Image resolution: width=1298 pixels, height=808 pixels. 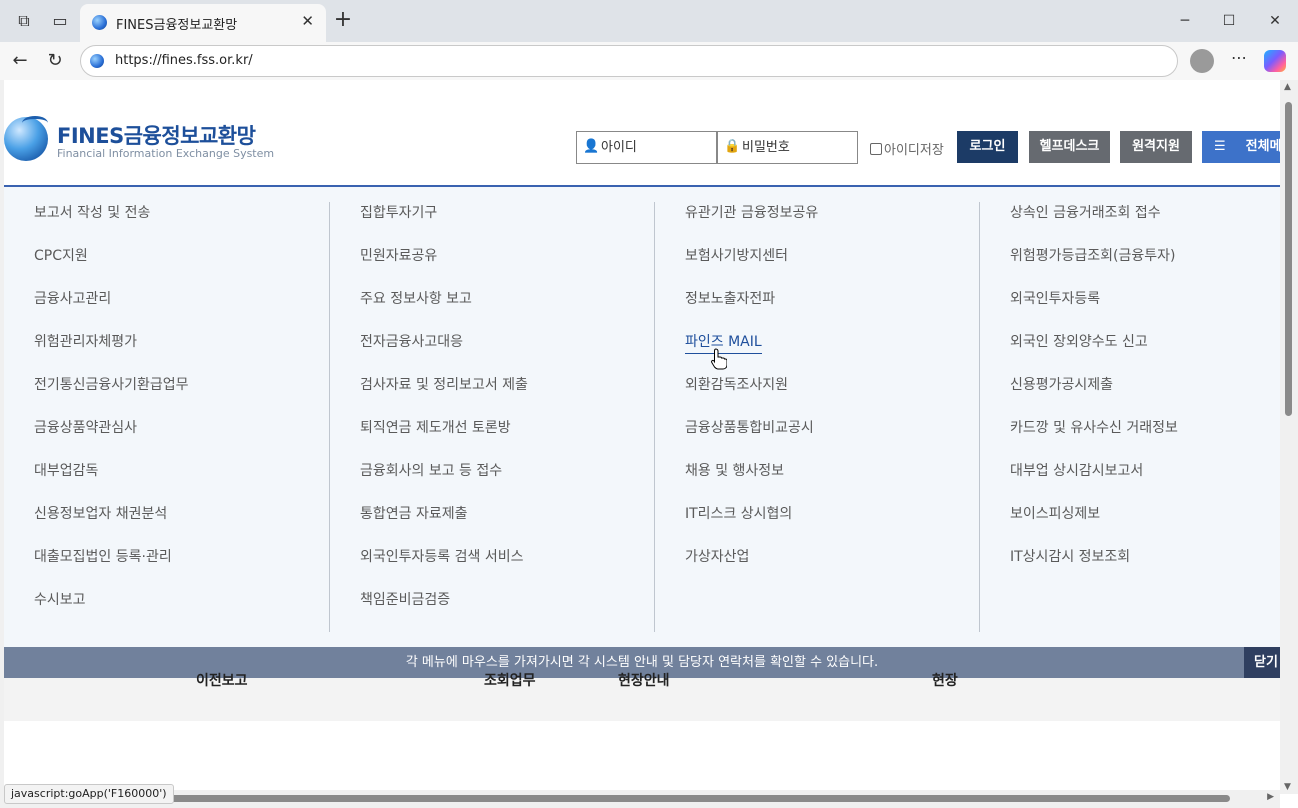 I want to click on menu-item: 가상자산업, so click(x=717, y=556).